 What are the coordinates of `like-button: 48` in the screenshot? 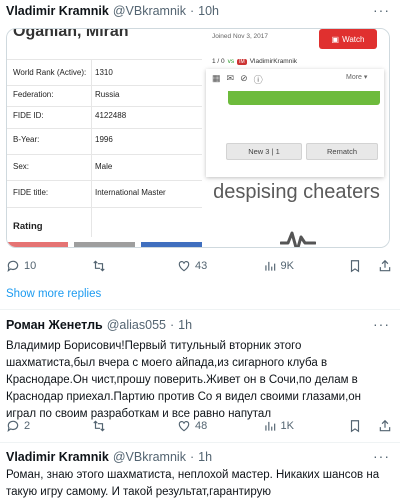 It's located at (197, 426).